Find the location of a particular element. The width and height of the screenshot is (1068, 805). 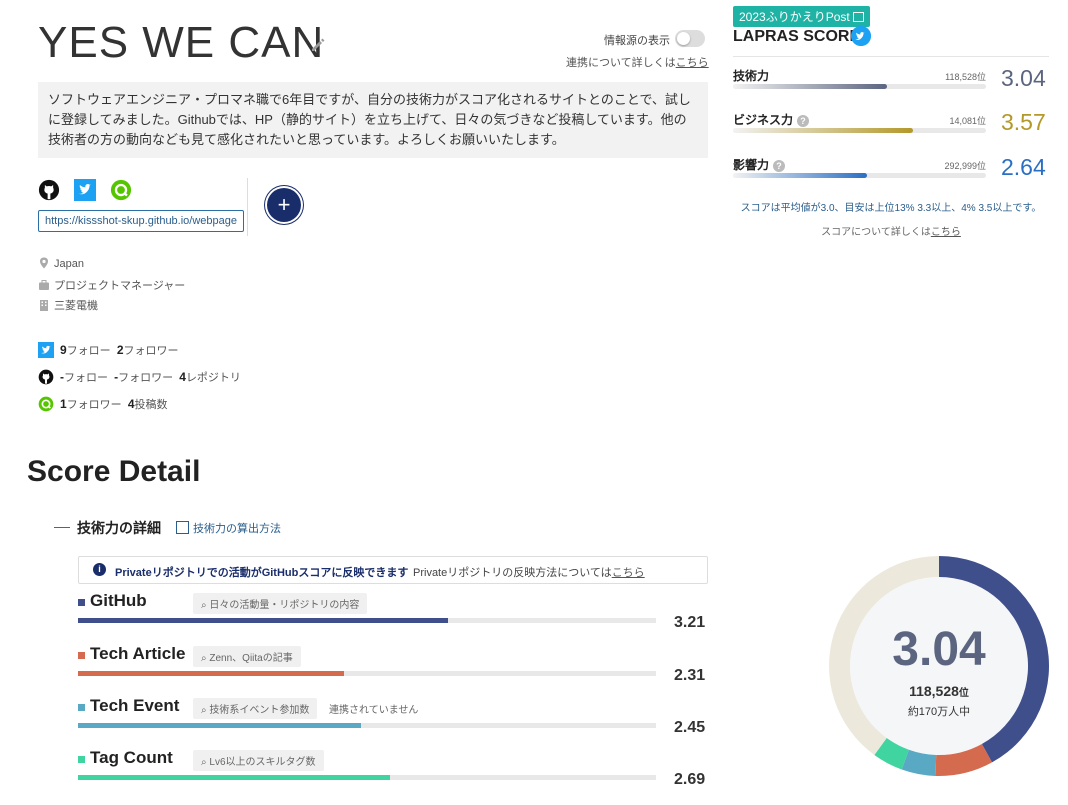

briefcase-icon is located at coordinates (44, 285).